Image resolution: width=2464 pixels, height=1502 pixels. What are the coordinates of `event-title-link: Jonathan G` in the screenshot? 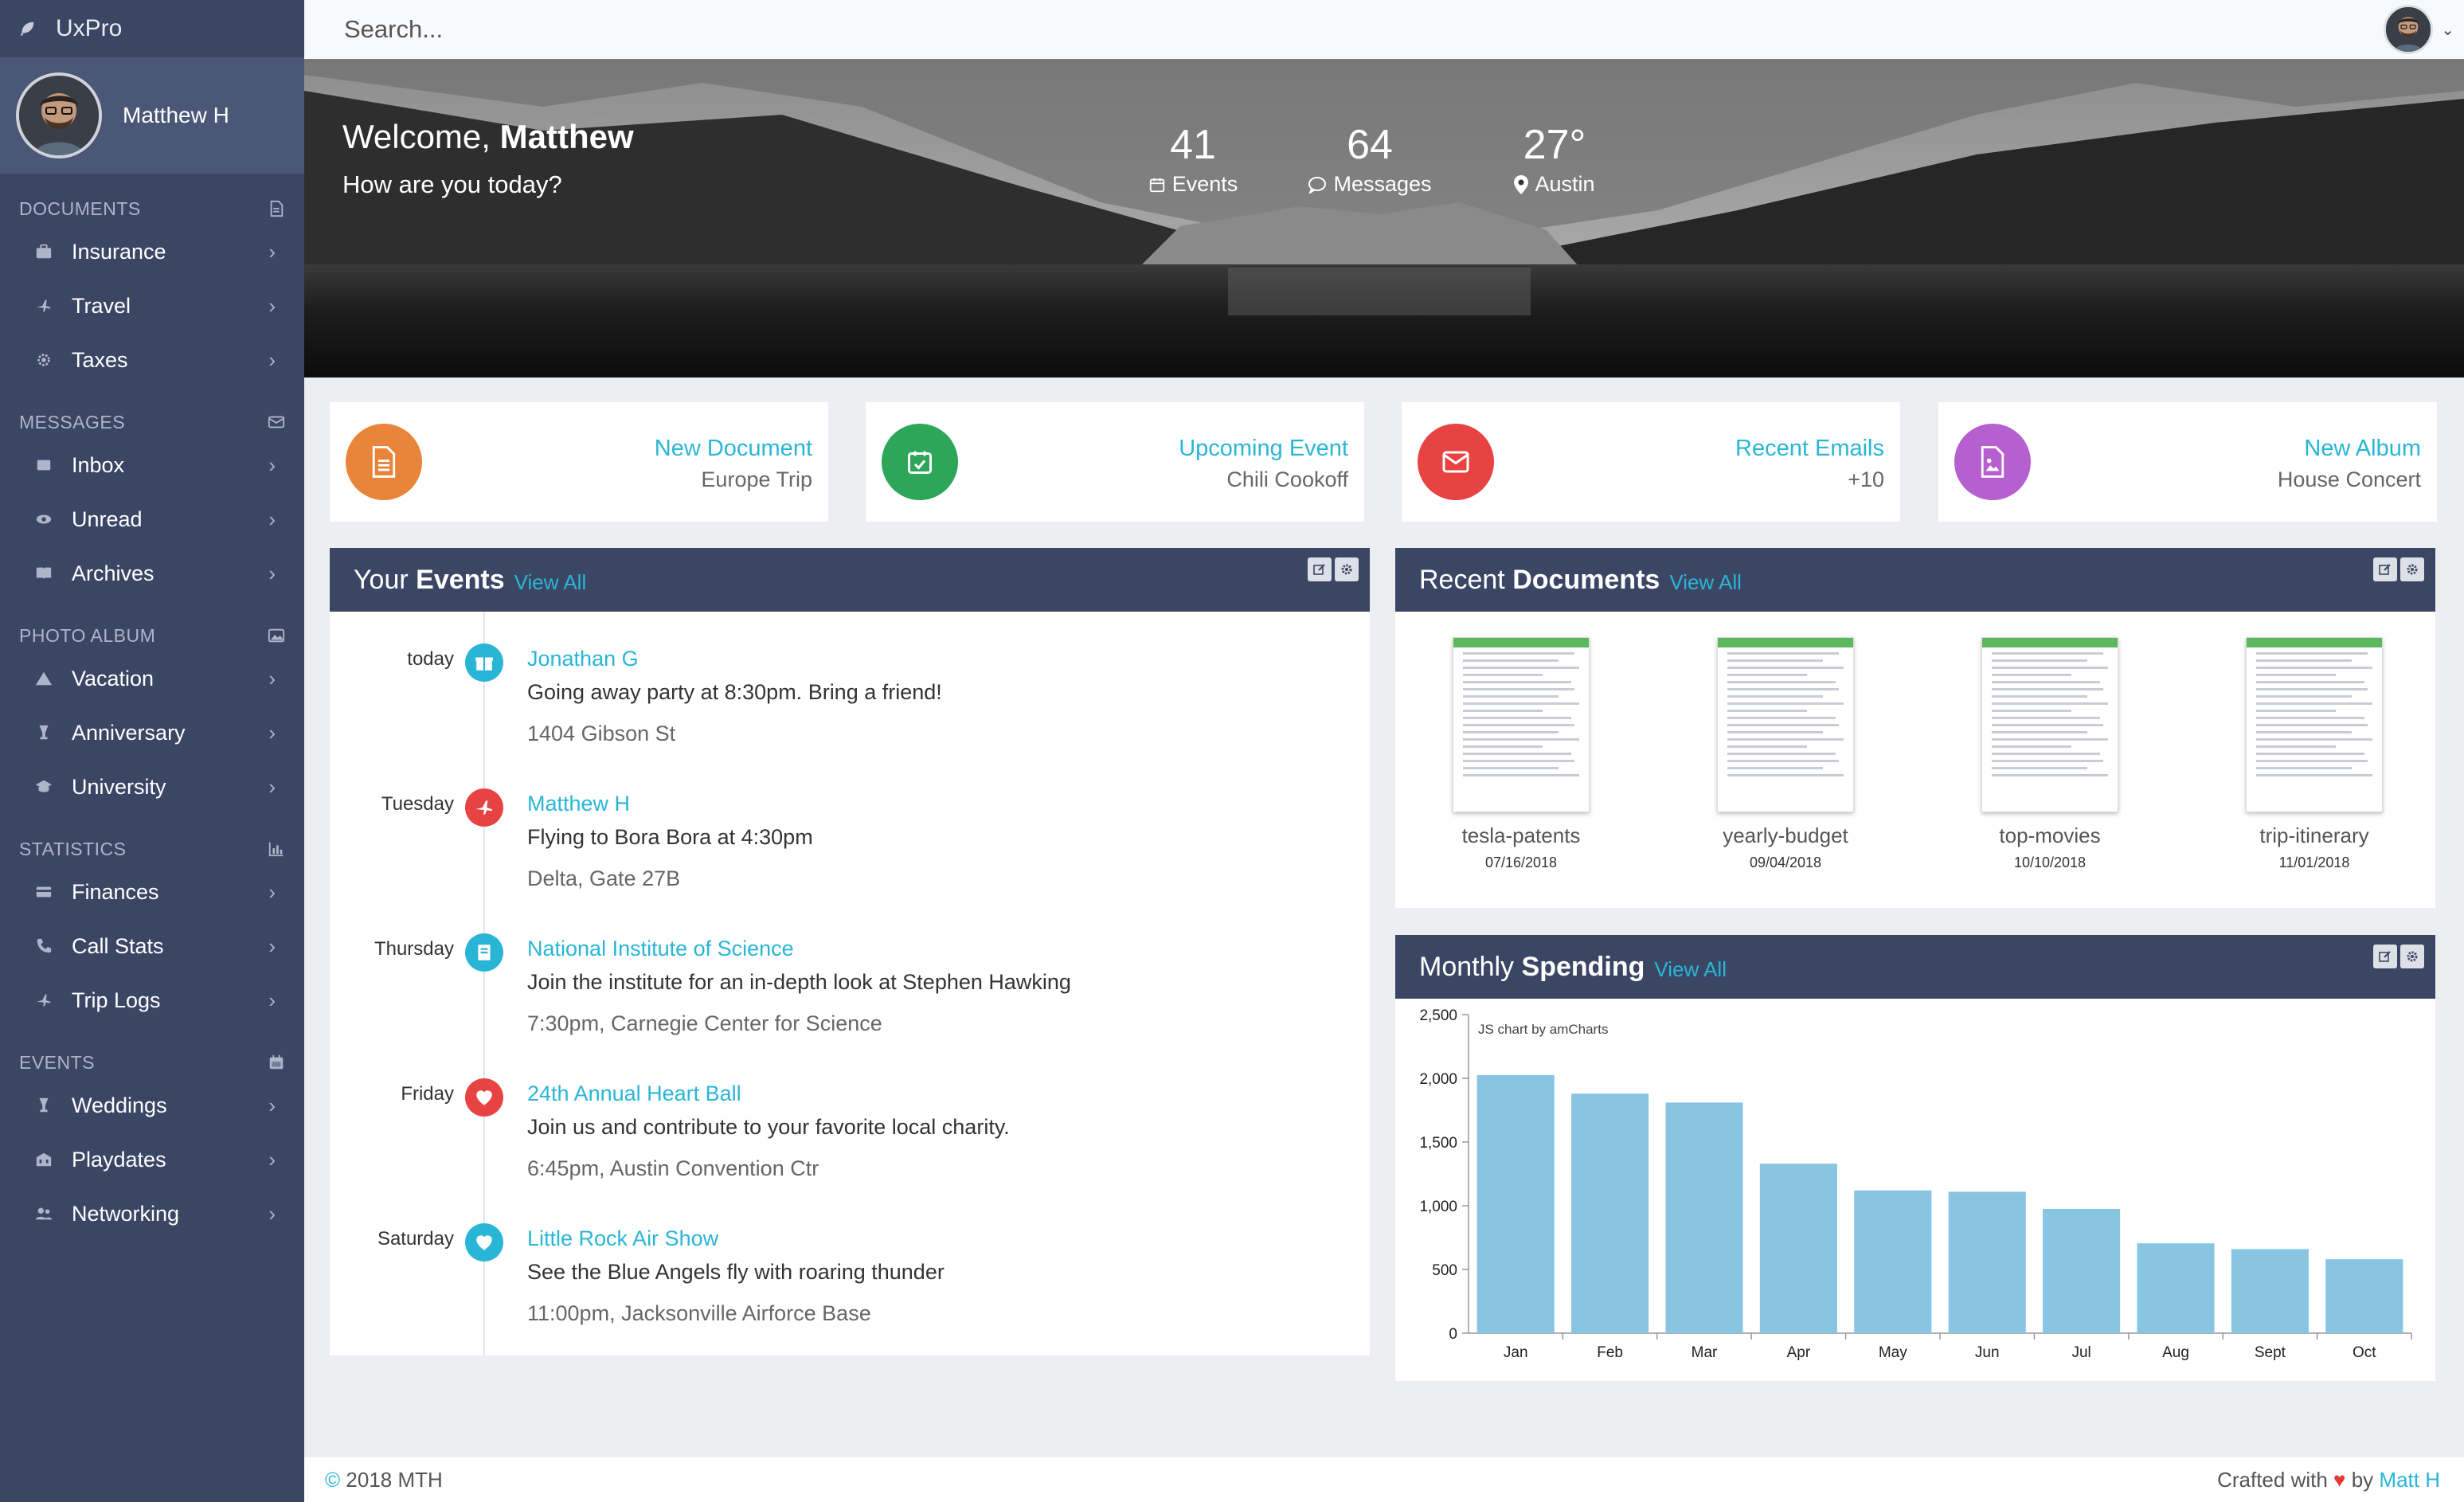 It's located at (583, 659).